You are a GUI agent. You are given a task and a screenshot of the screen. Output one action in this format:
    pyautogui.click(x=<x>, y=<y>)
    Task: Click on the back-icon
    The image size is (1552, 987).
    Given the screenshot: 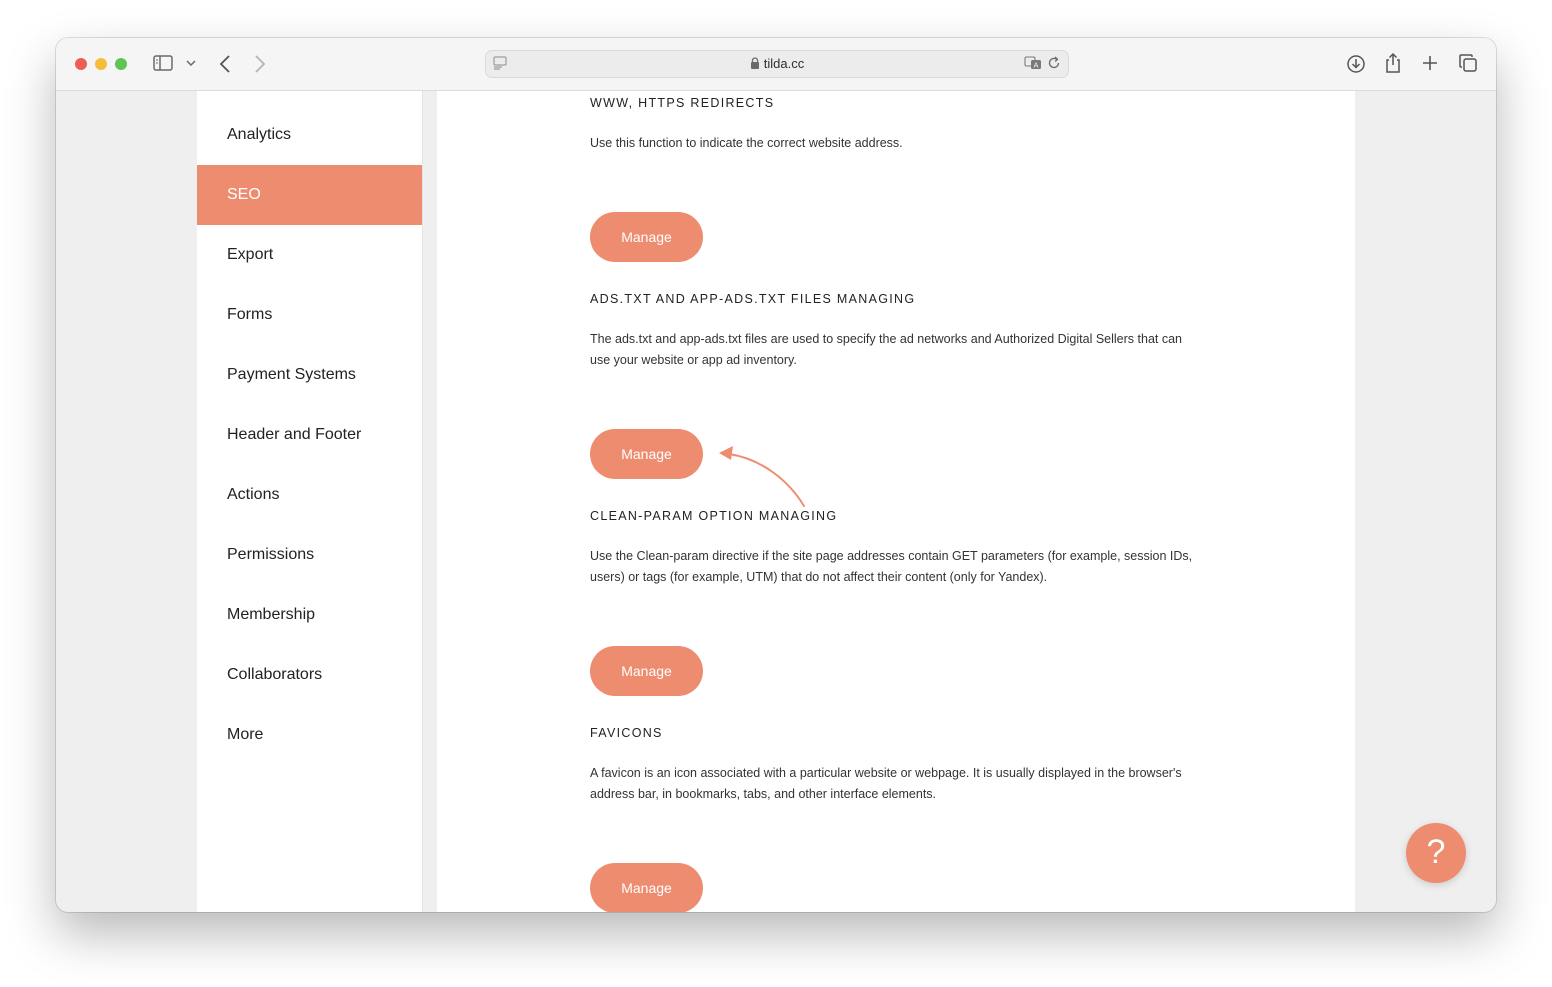 What is the action you would take?
    pyautogui.click(x=225, y=64)
    